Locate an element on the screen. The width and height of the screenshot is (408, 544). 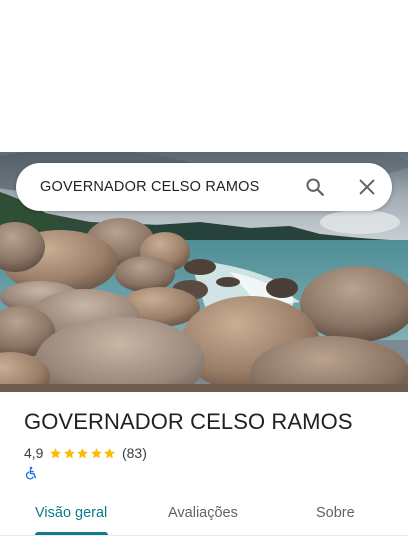
place-tabs: Visão geral Avaliações Sobre is located at coordinates (204, 515).